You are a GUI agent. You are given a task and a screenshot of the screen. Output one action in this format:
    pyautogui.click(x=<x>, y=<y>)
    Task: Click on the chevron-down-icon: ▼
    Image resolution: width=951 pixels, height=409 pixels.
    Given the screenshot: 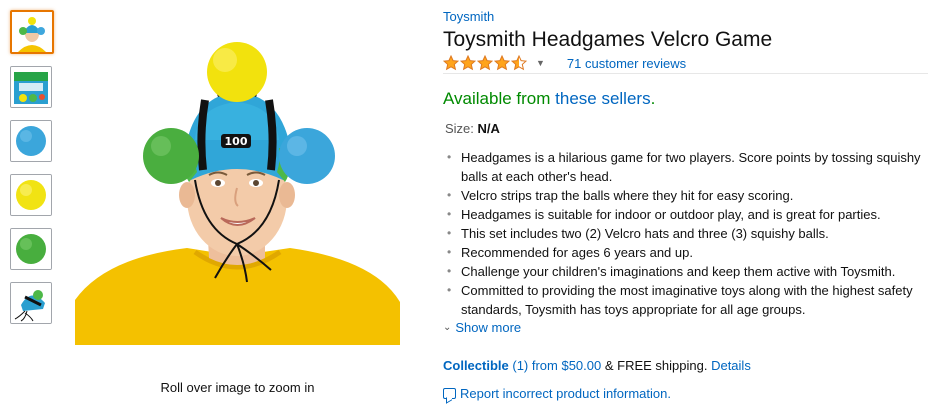 What is the action you would take?
    pyautogui.click(x=540, y=63)
    